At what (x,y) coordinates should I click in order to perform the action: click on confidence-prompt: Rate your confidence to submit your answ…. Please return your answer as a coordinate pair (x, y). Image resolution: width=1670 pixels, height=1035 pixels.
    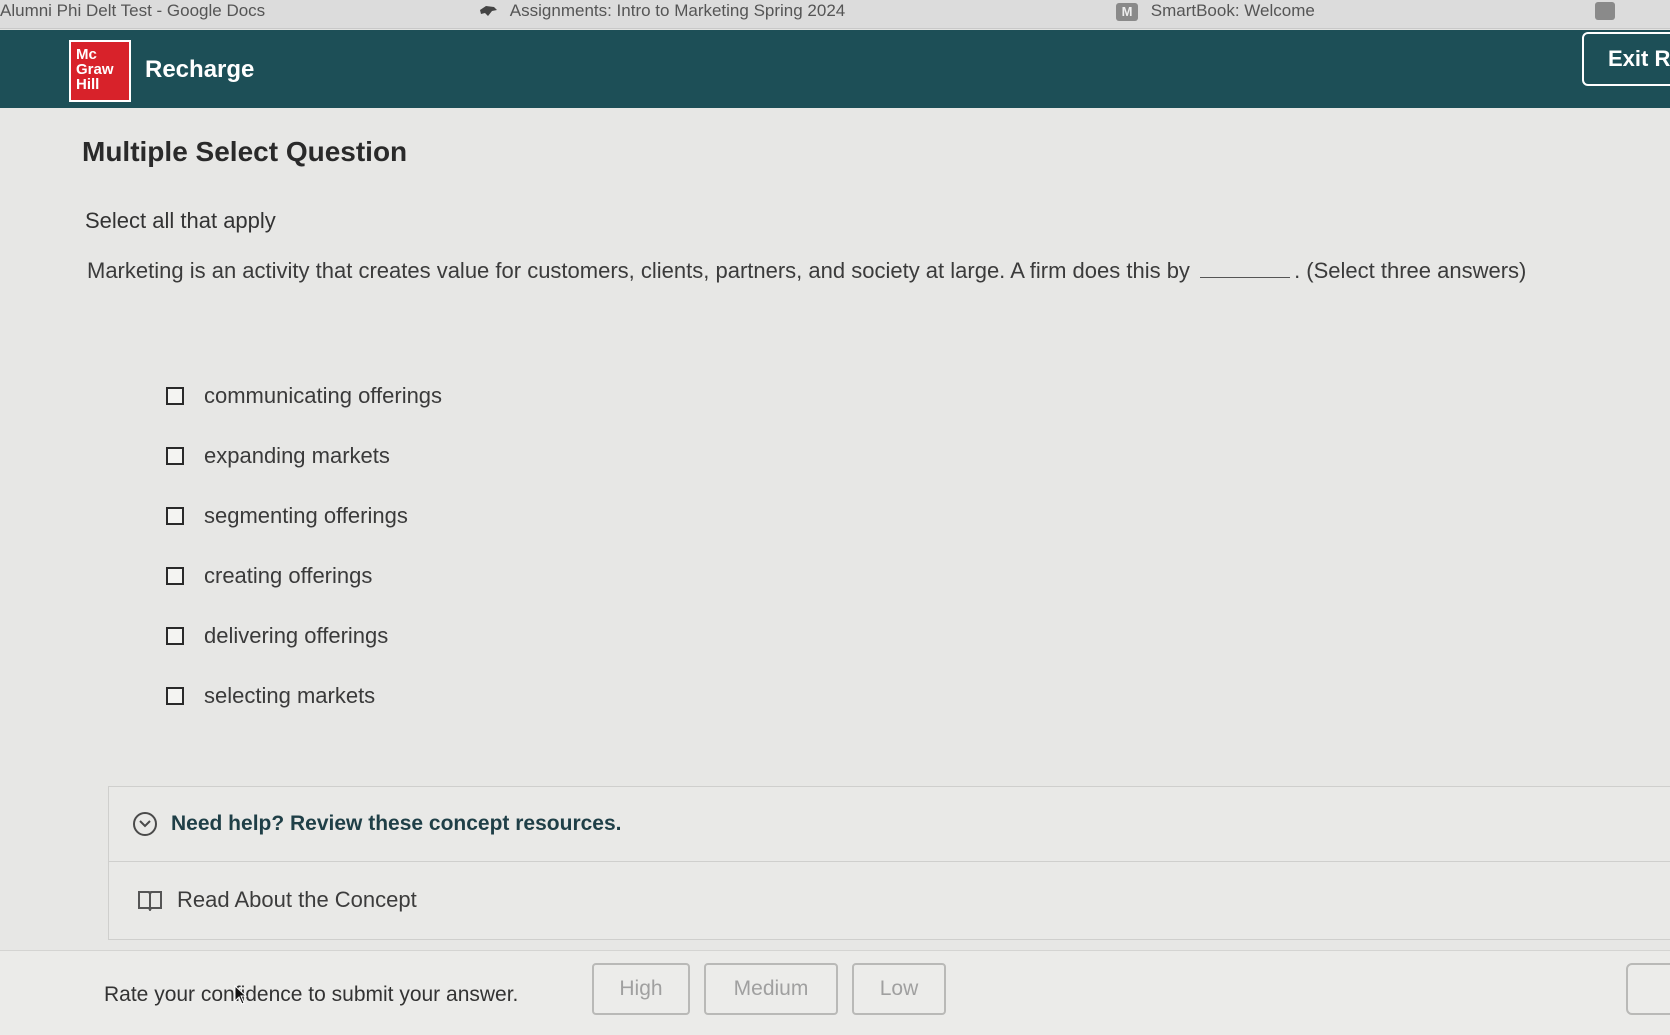
    Looking at the image, I should click on (311, 994).